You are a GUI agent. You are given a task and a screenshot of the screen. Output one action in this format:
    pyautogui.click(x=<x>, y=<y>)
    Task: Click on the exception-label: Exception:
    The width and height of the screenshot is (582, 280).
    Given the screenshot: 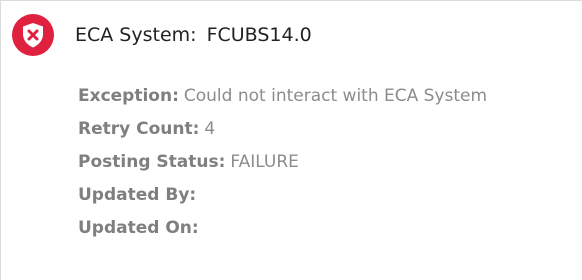 What is the action you would take?
    pyautogui.click(x=128, y=96)
    